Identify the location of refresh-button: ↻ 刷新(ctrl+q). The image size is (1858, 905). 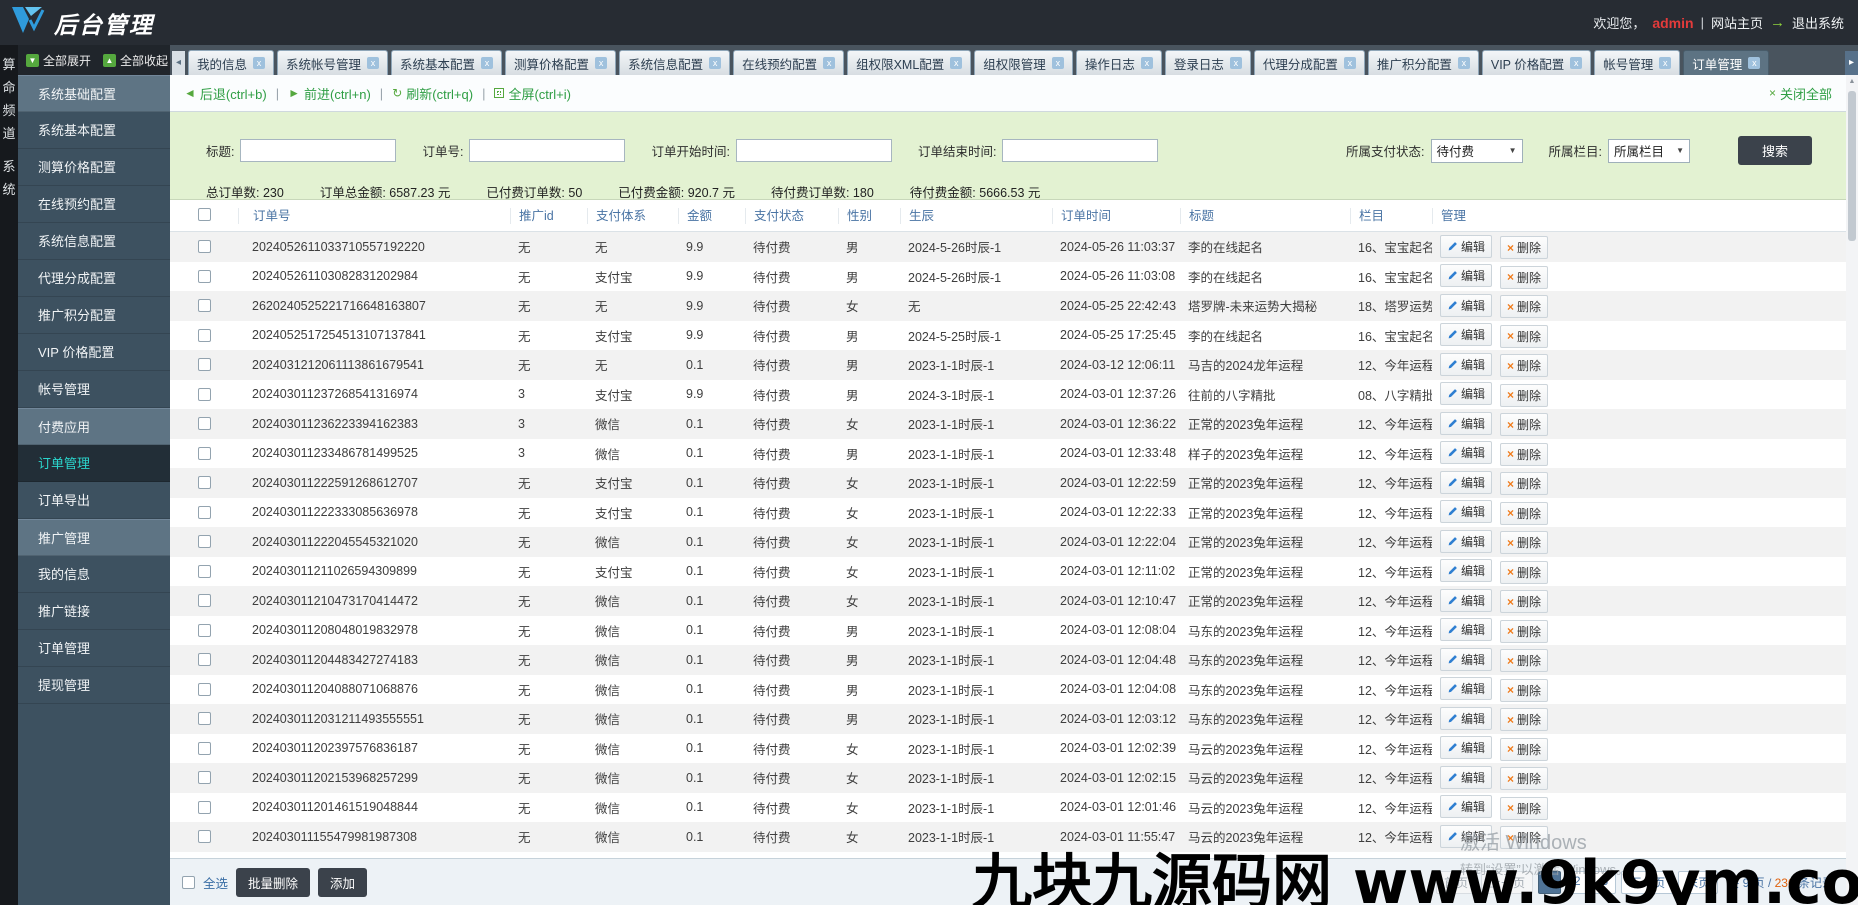
(432, 93).